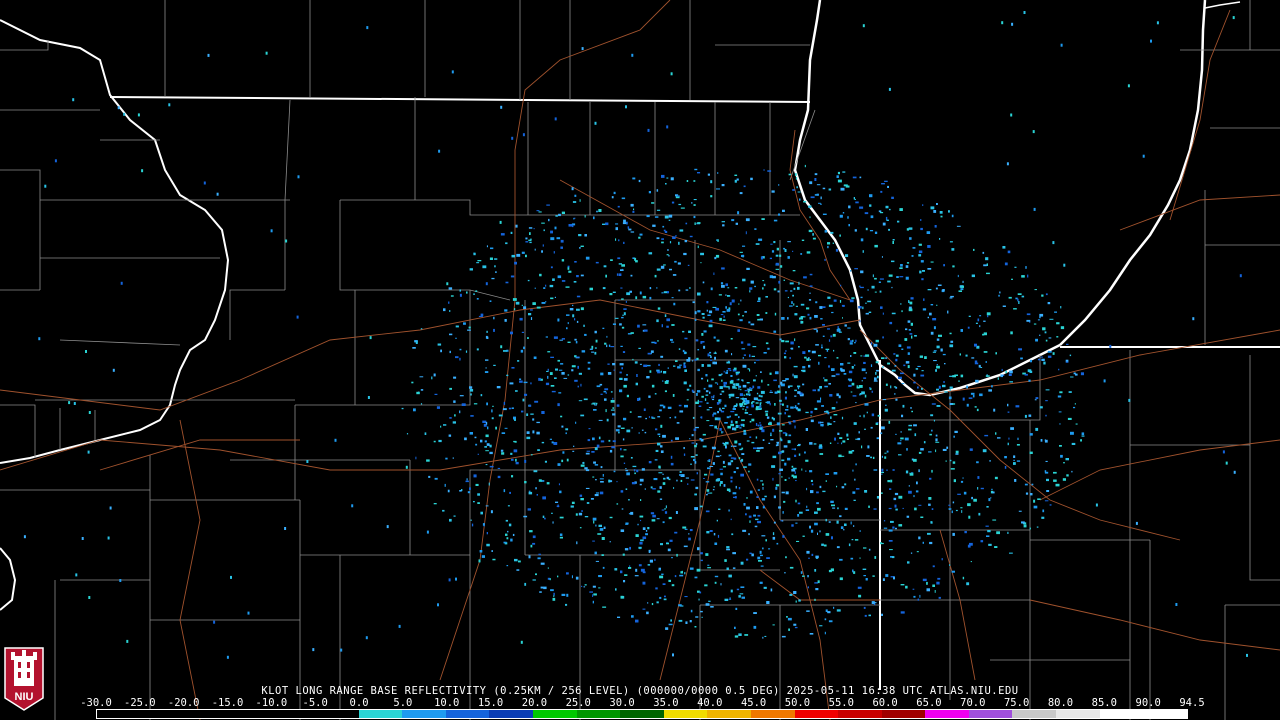 The height and width of the screenshot is (720, 1280). Describe the element at coordinates (227, 703) in the screenshot. I see `scale-label: -15.0` at that location.